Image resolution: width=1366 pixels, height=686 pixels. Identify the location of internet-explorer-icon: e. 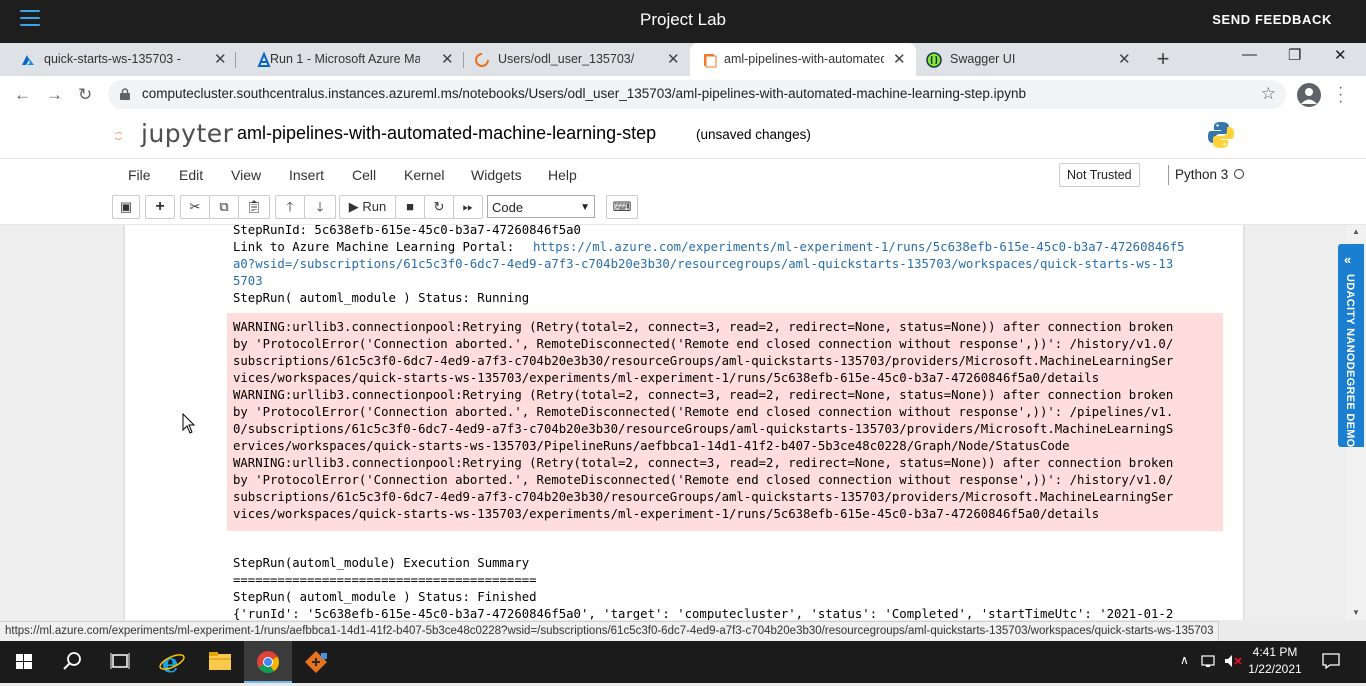
(172, 662).